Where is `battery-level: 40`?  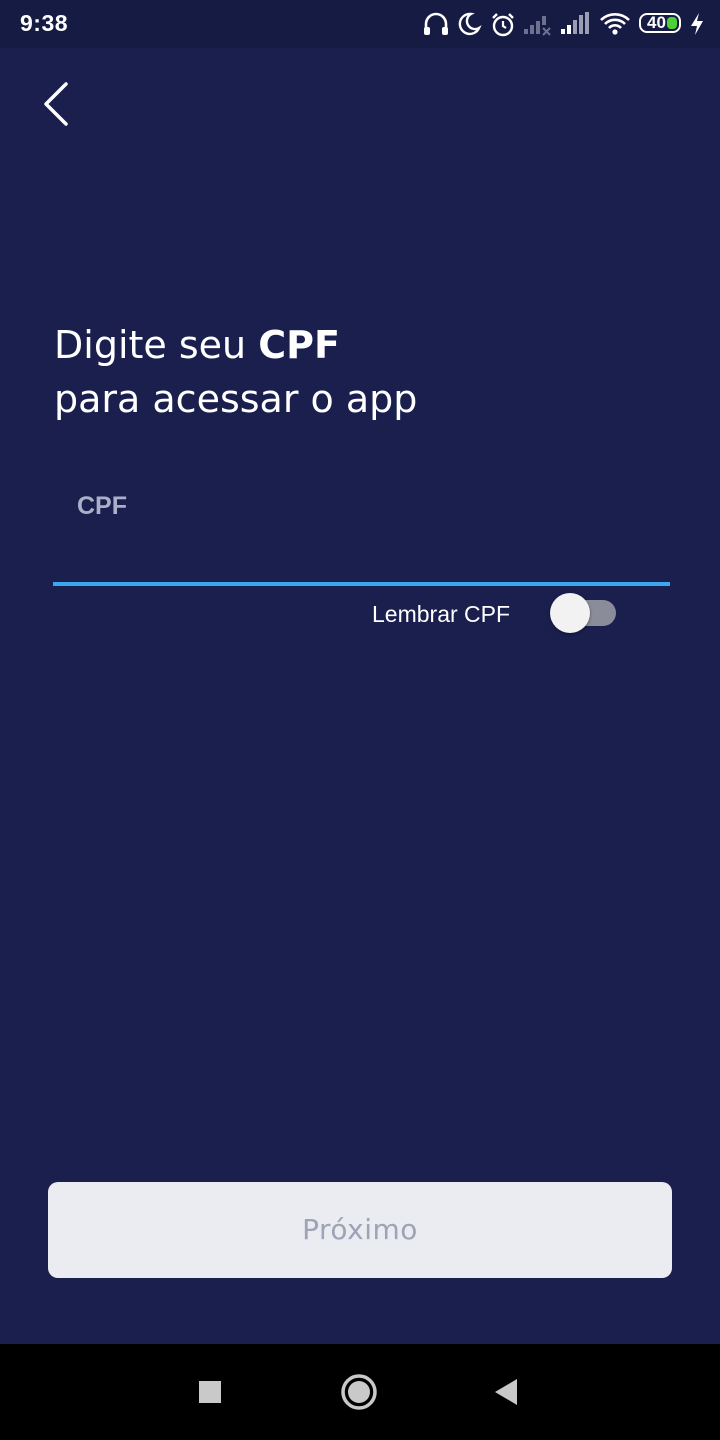 battery-level: 40 is located at coordinates (656, 22).